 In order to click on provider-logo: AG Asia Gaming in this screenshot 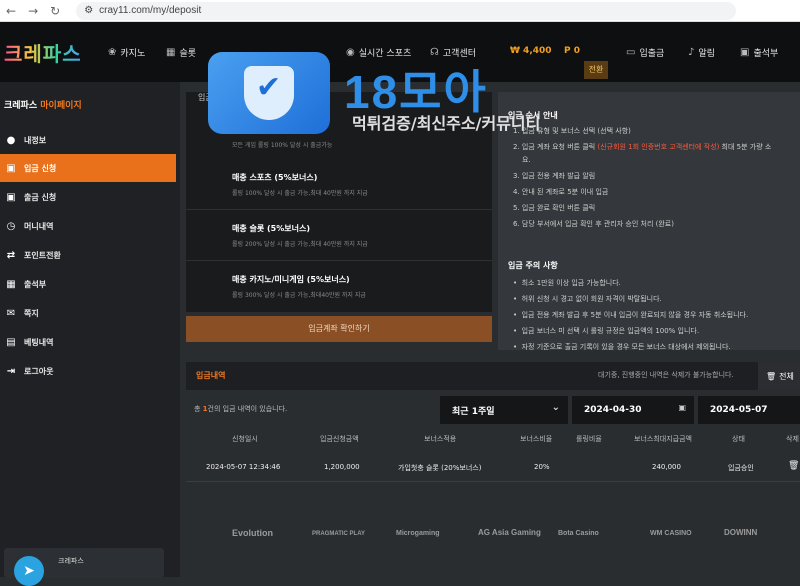, I will do `click(509, 532)`.